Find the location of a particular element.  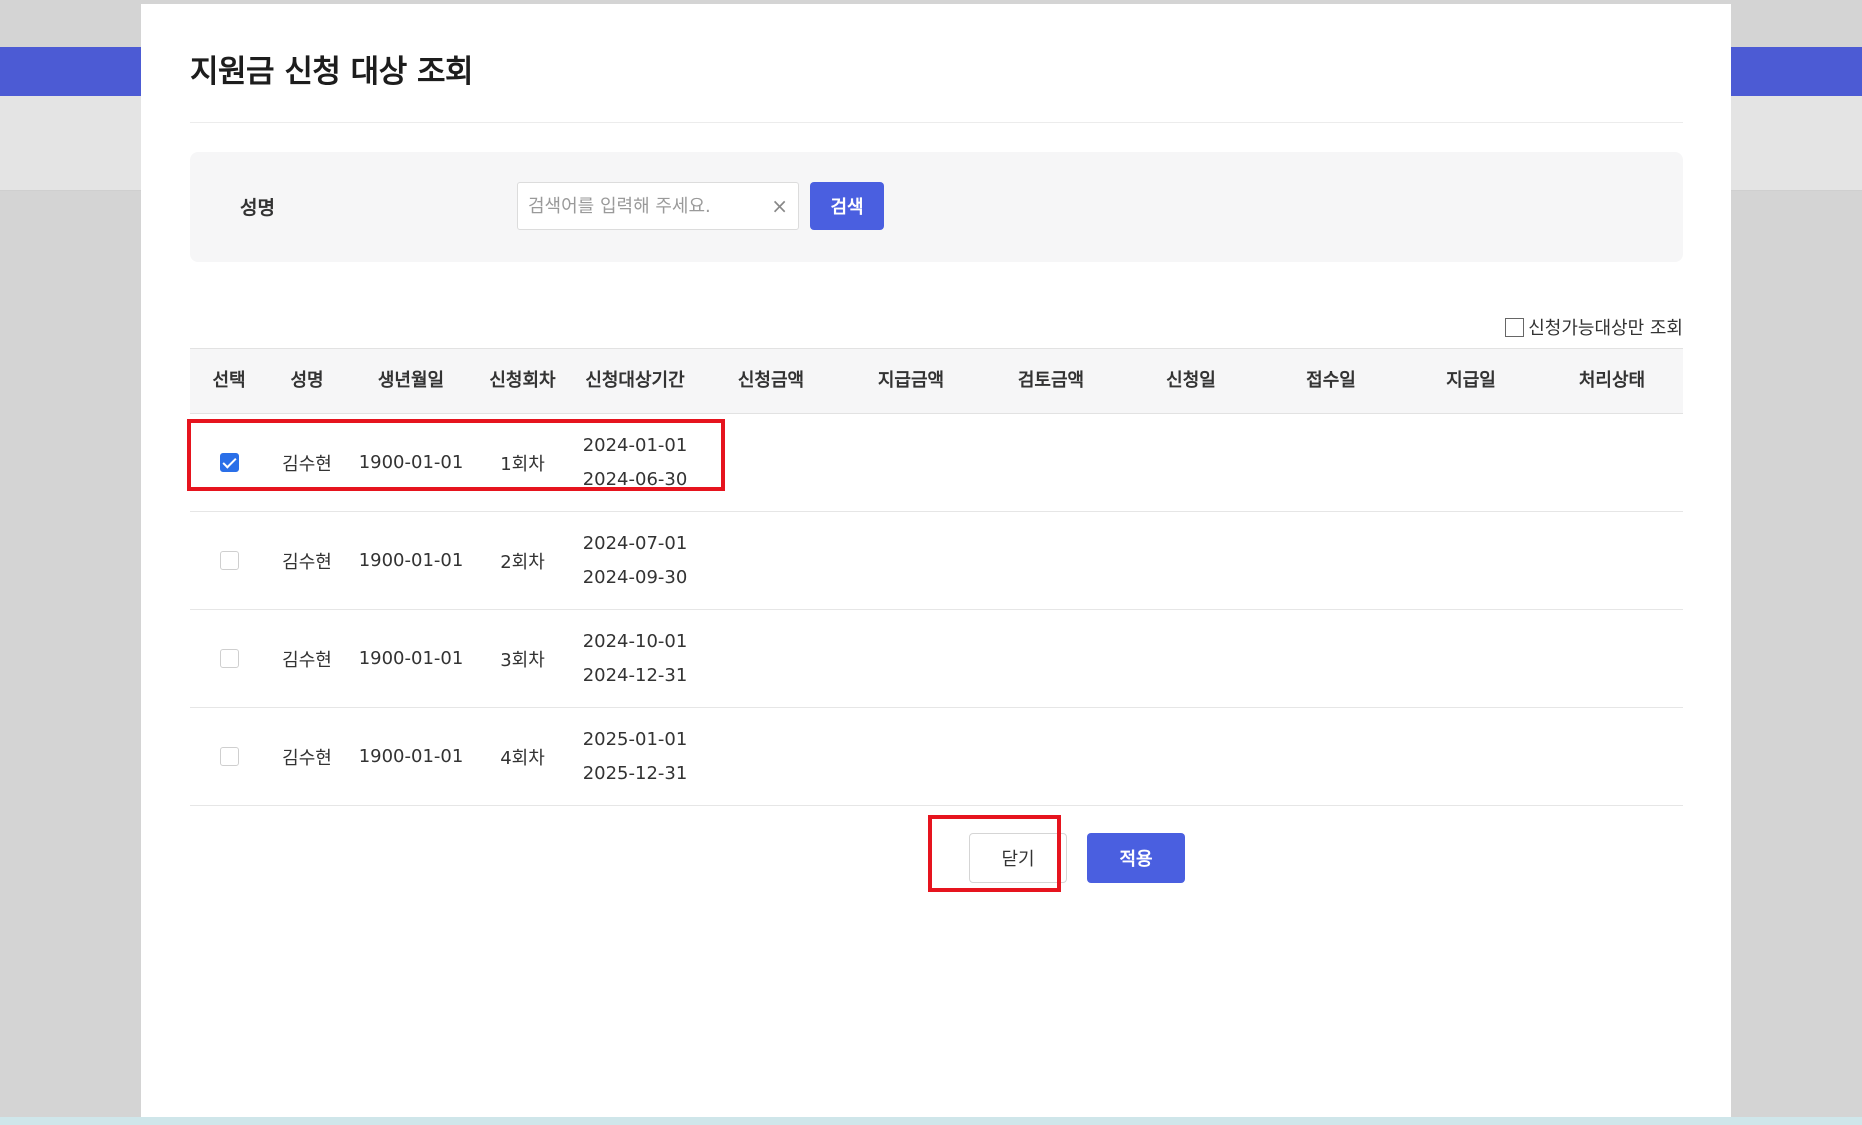

search-panel: 성명 × 검색 is located at coordinates (936, 207).